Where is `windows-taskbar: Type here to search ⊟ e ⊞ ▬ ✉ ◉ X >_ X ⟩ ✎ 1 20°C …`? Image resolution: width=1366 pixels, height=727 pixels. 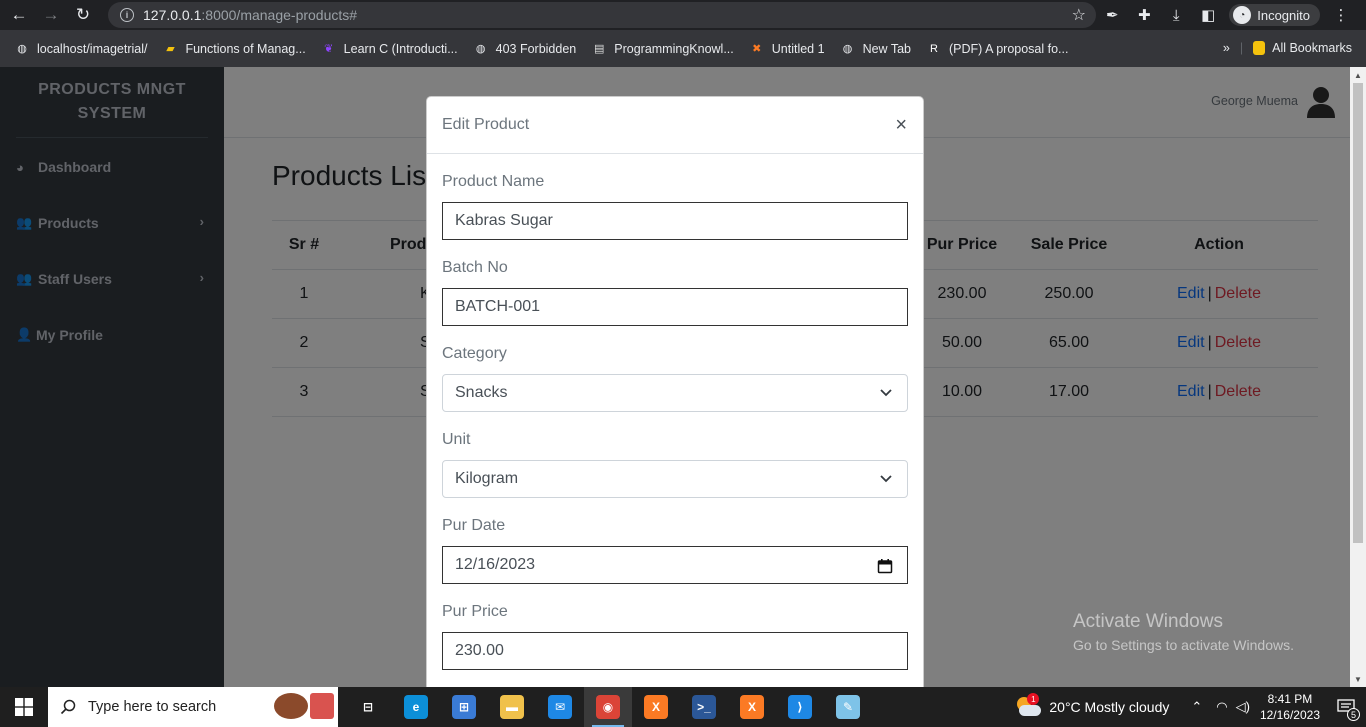 windows-taskbar: Type here to search ⊟ e ⊞ ▬ ✉ ◉ X >_ X ⟩ ✎ 1 20°C … is located at coordinates (683, 707).